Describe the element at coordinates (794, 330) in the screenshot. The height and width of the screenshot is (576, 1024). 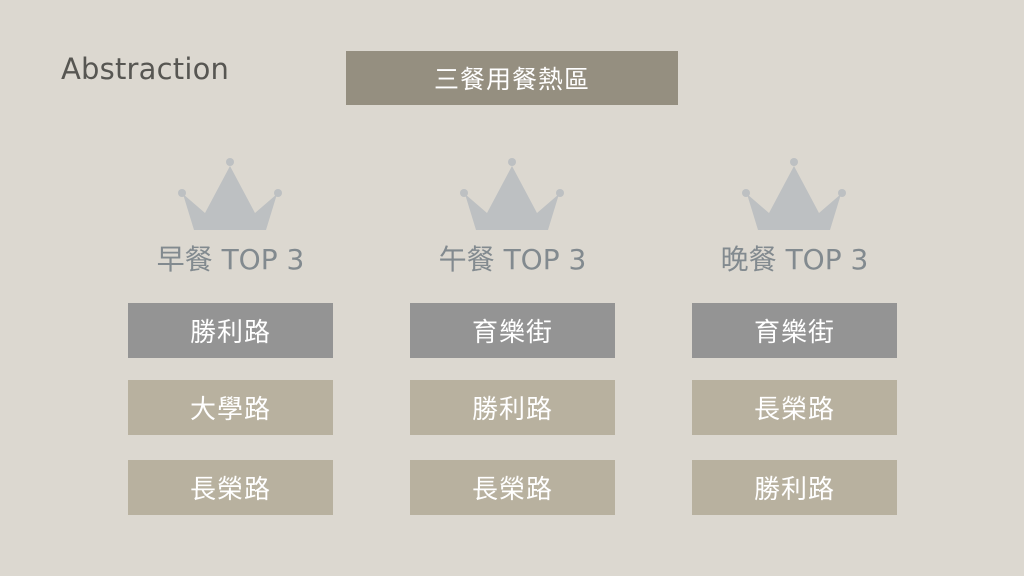
I see `dinner-rank-1: 育樂街` at that location.